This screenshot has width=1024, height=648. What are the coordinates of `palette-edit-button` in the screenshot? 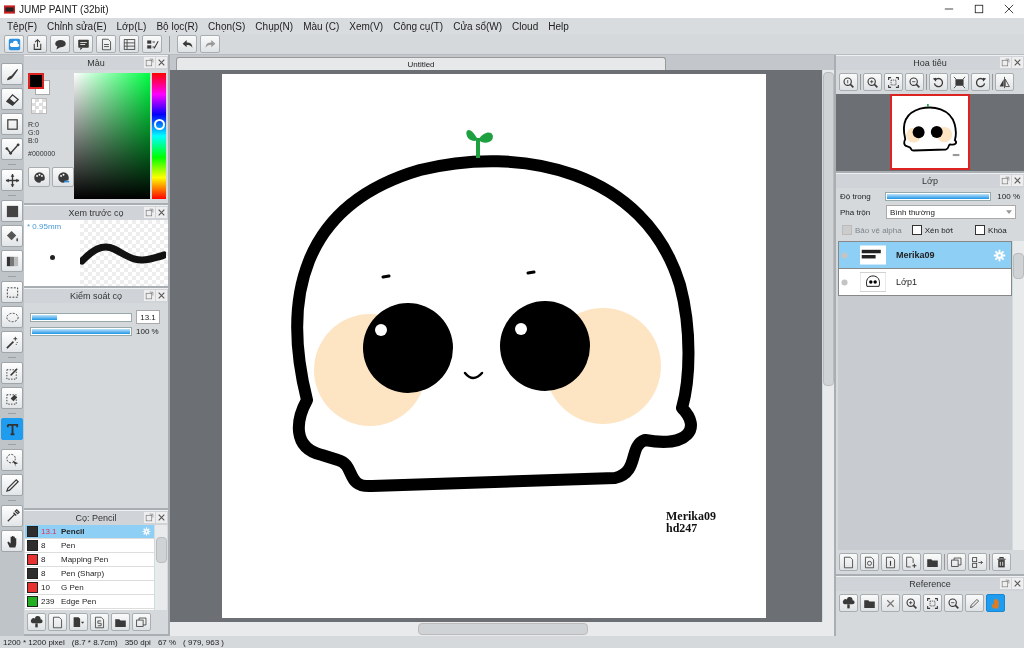 It's located at (63, 177).